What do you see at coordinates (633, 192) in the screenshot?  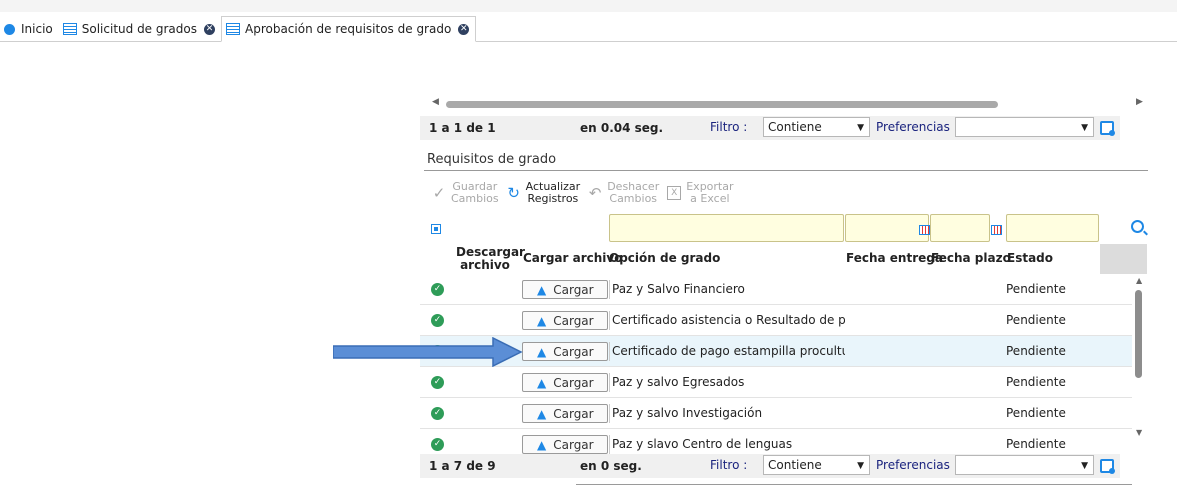 I see `undo-changes-label: Deshacer Cambios` at bounding box center [633, 192].